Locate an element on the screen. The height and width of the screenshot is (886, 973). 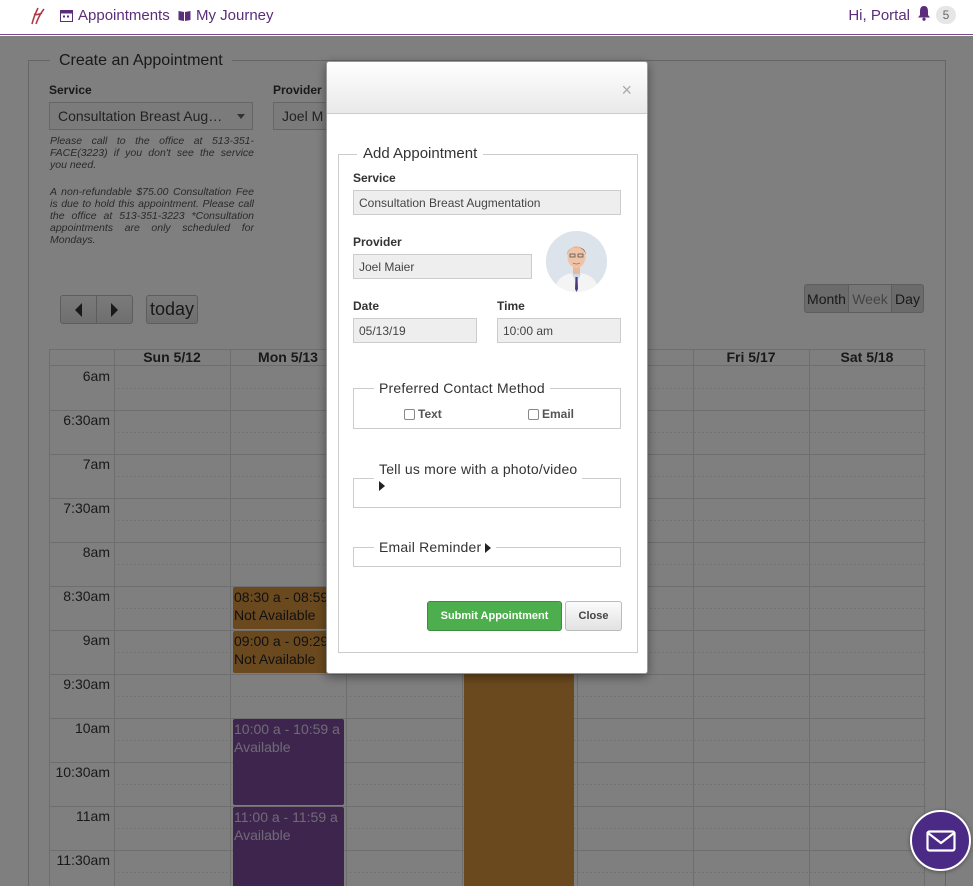
modal-service-label: Service is located at coordinates (374, 178).